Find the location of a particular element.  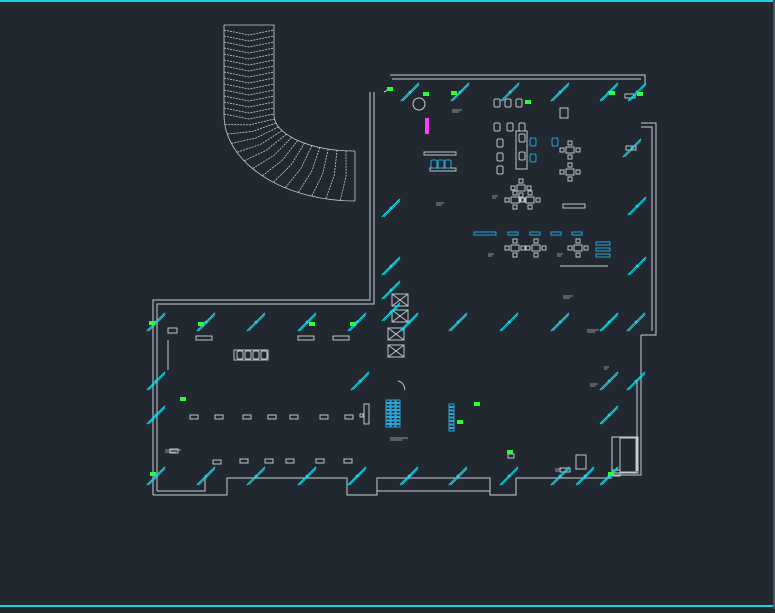

service-room is located at coordinates (628, 455).